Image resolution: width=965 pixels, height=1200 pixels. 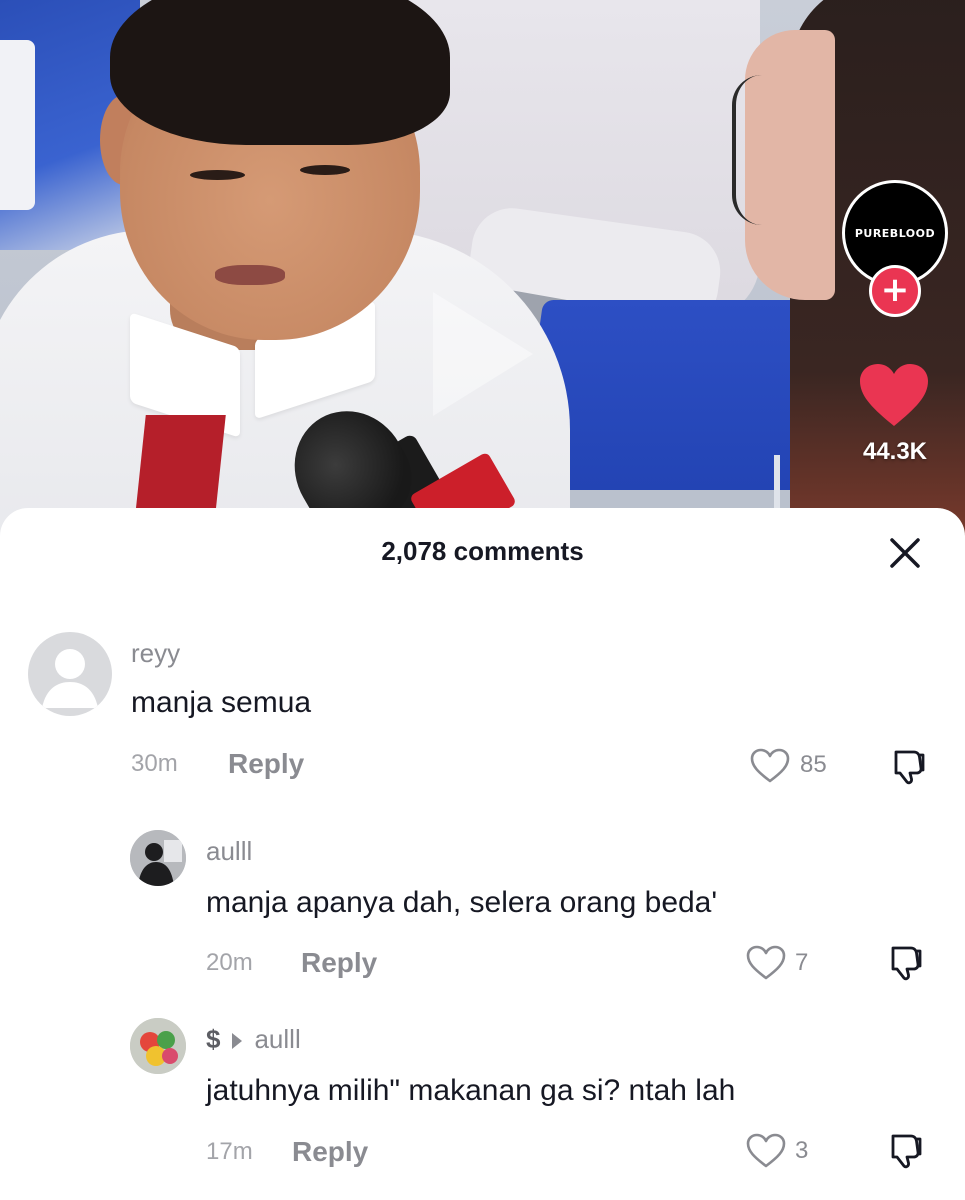 I want to click on comment-username-thread: $ aulll, so click(x=253, y=1039).